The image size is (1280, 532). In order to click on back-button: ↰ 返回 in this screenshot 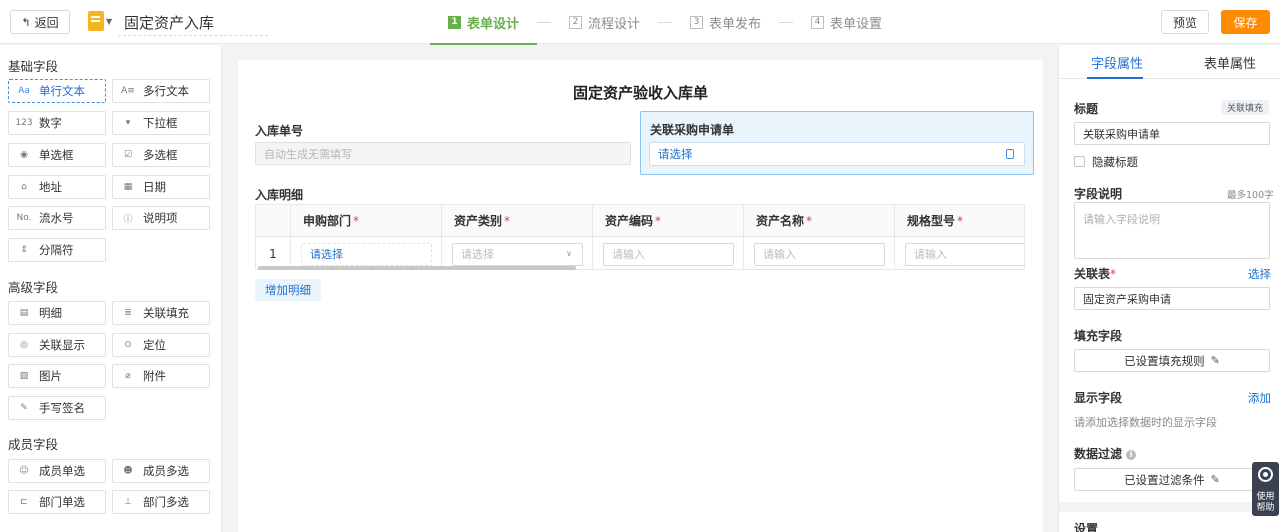, I will do `click(40, 22)`.